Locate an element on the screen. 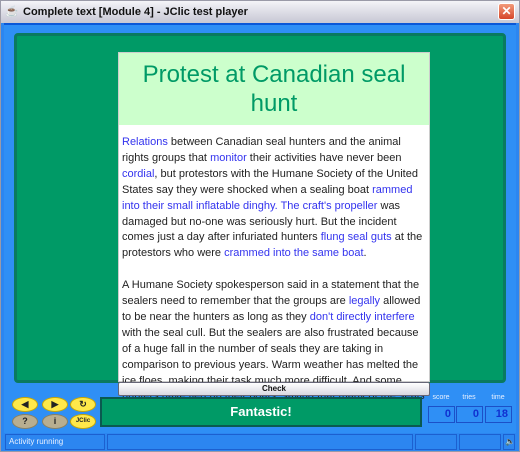 This screenshot has width=520, height=452. activity-title: Protest at Canadian seal hunt is located at coordinates (274, 89).